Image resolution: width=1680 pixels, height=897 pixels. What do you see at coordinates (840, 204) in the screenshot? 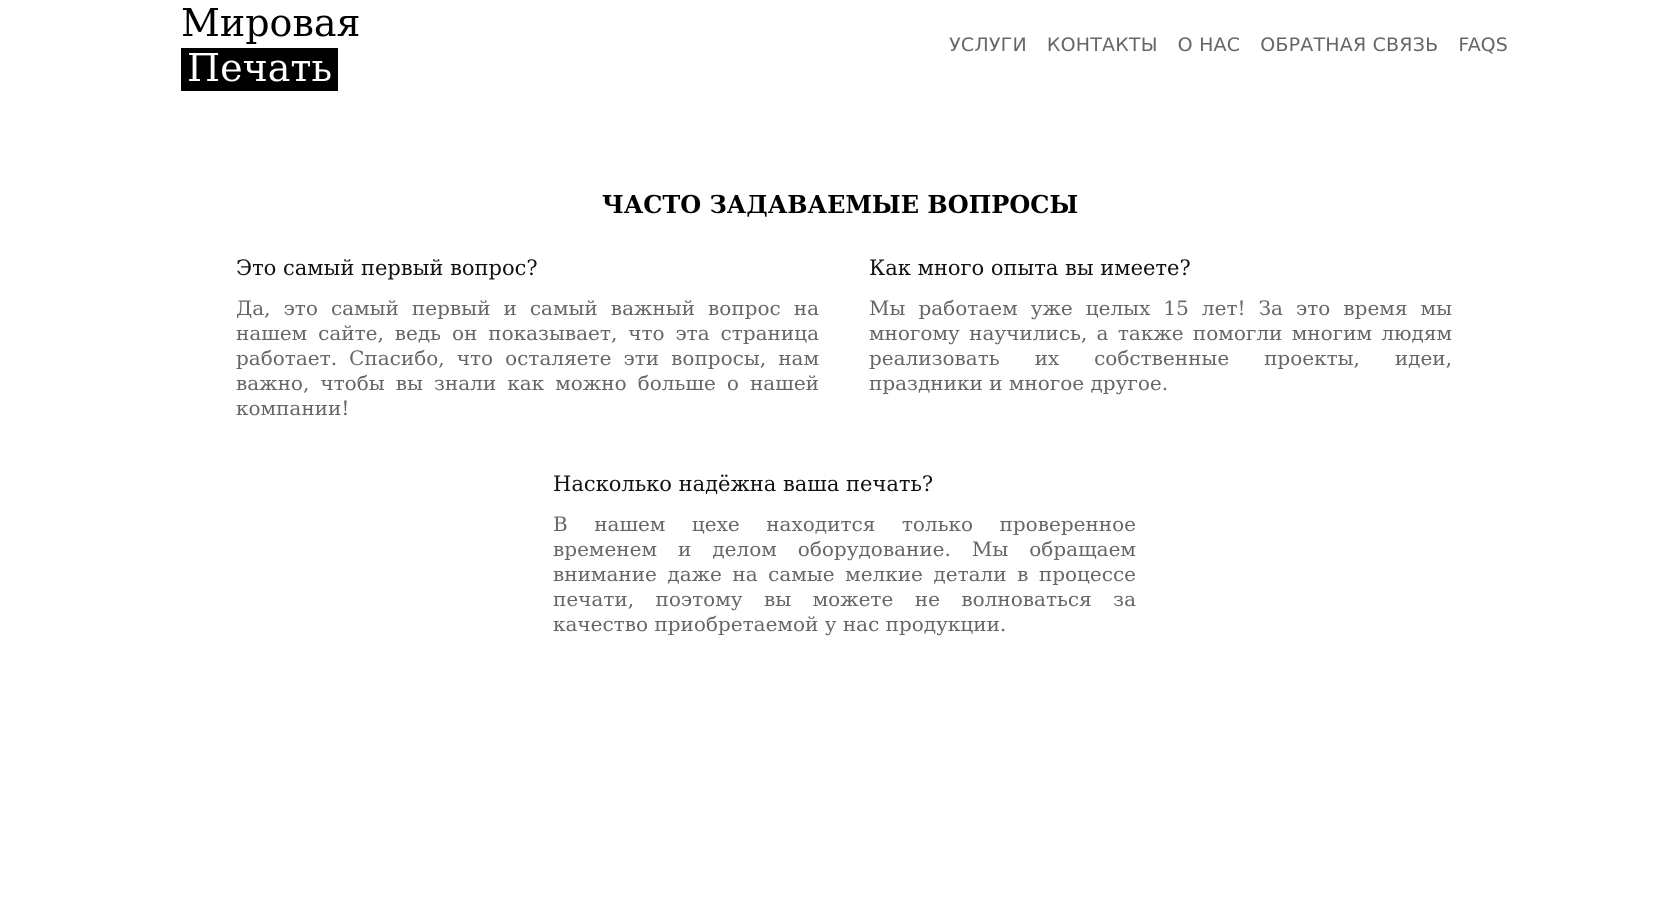
I see `faq-title: ЧАСТО ЗАДАВАЕМЫЕ ВОПРОСЫ` at bounding box center [840, 204].